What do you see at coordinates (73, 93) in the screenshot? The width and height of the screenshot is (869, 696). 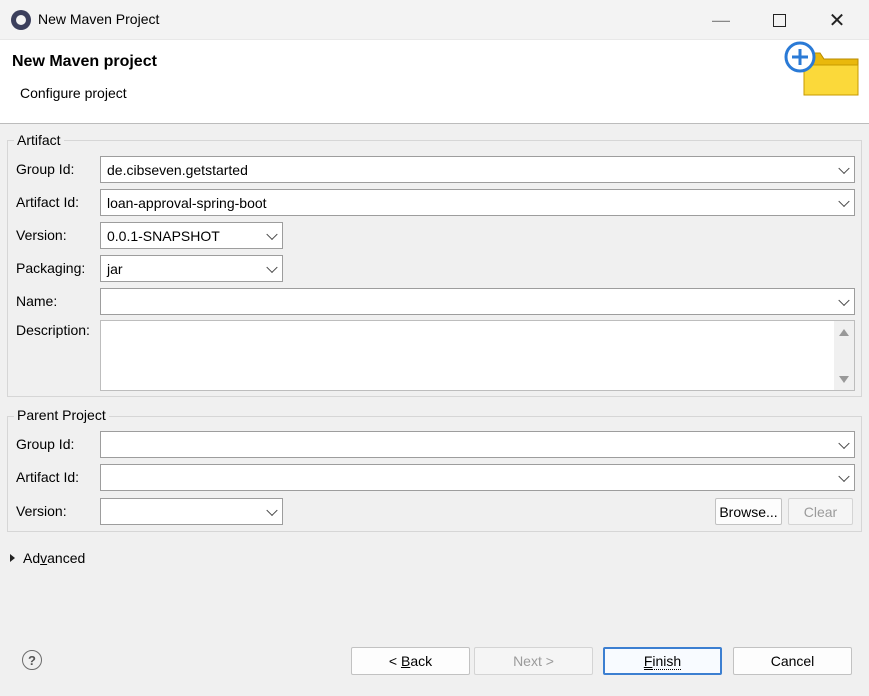 I see `page-subtitle: Configure project` at bounding box center [73, 93].